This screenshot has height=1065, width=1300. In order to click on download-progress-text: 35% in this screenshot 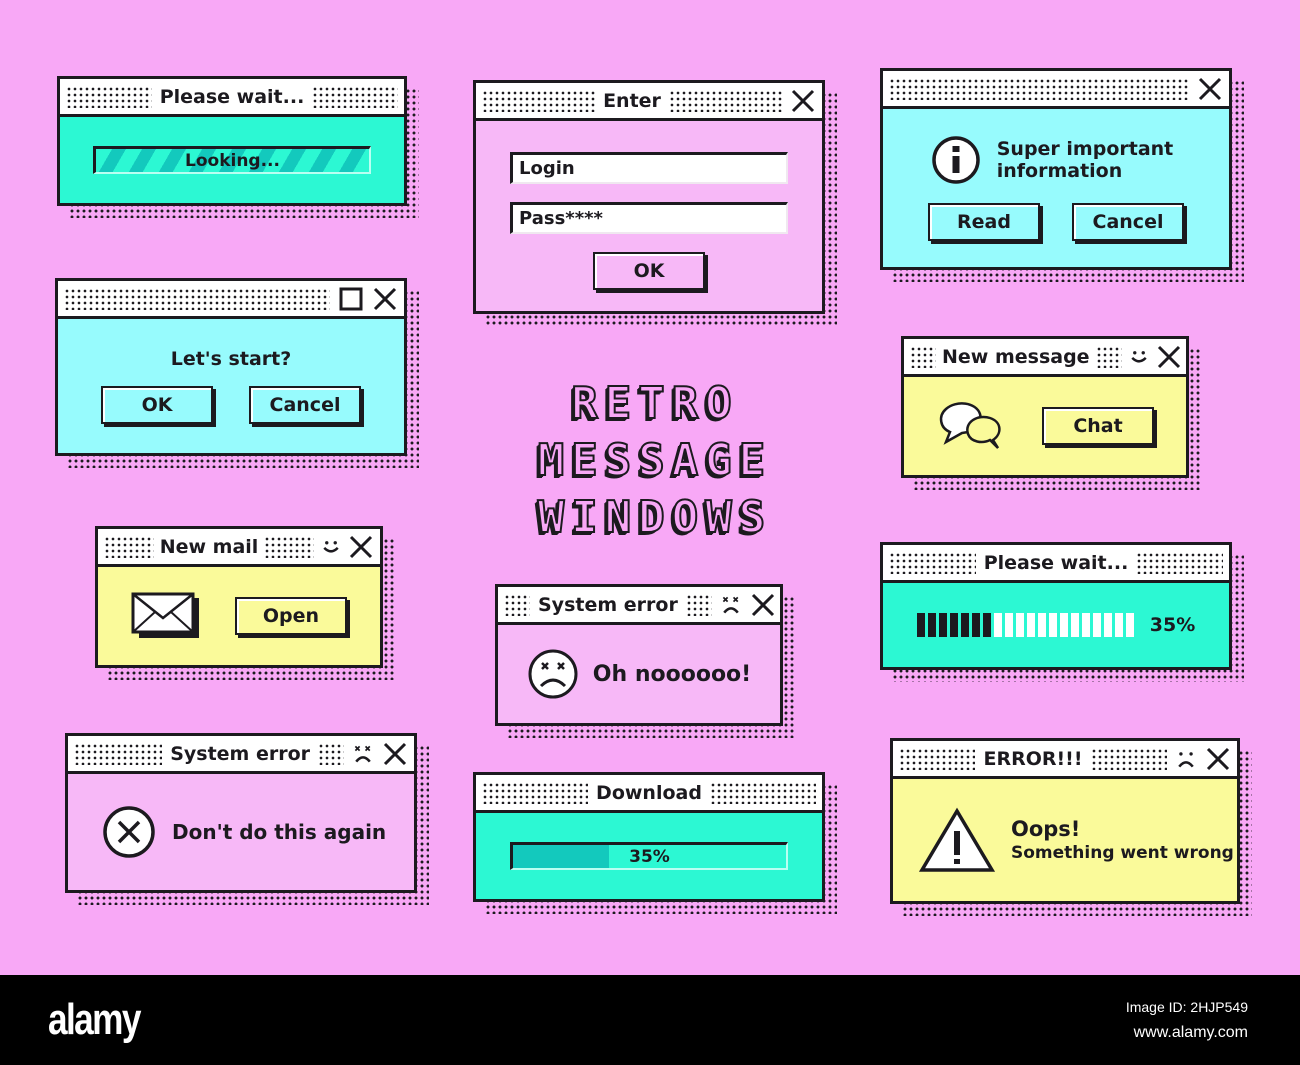, I will do `click(649, 856)`.